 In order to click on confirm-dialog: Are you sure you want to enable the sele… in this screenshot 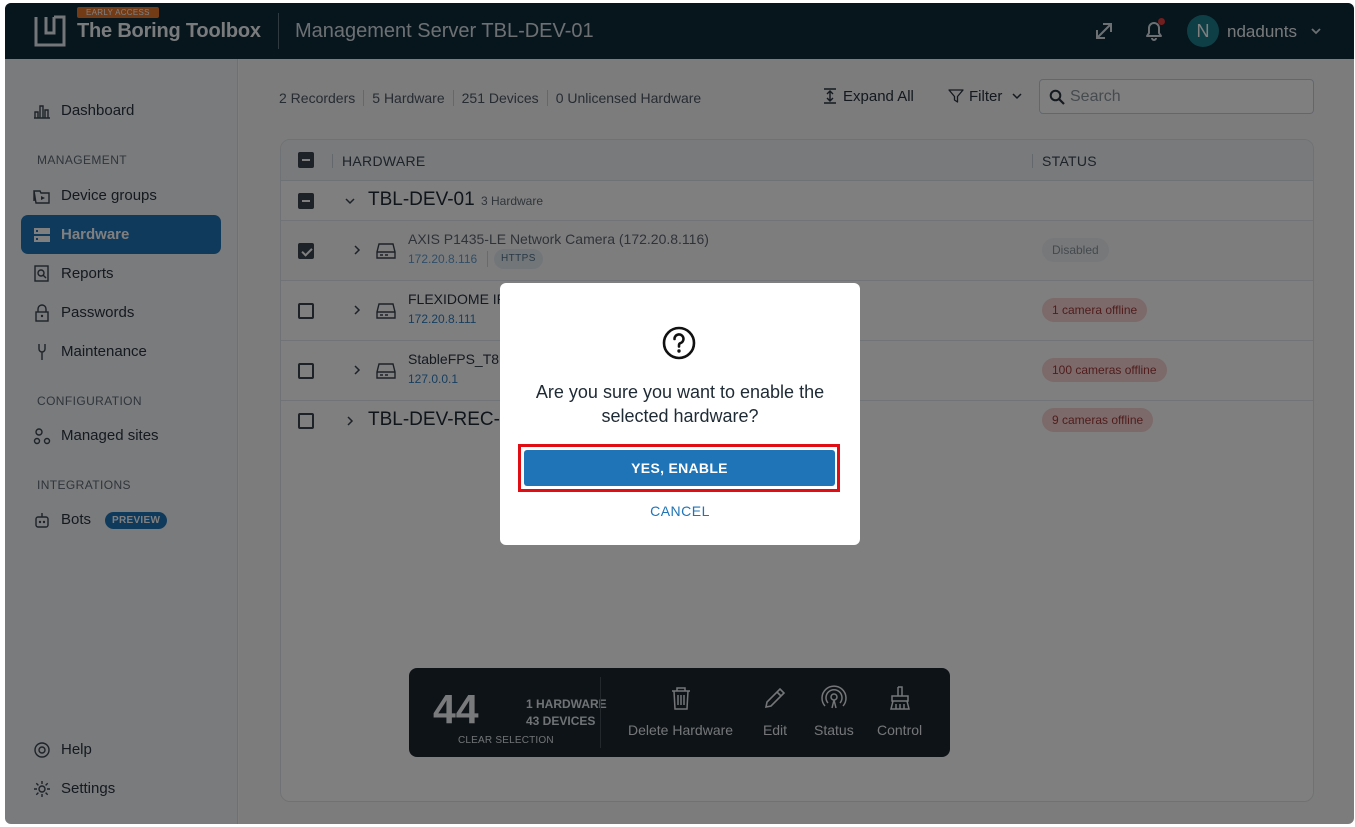, I will do `click(680, 414)`.